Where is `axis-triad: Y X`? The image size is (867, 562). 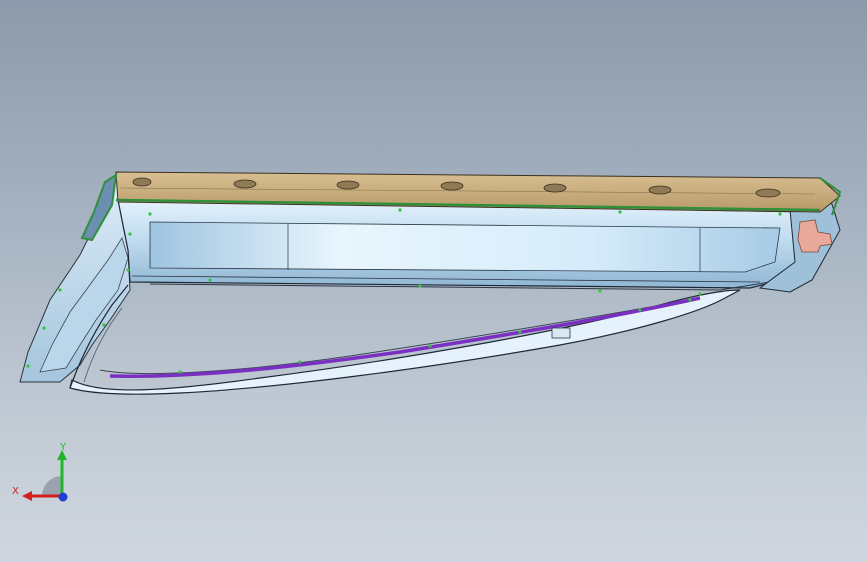
axis-triad: Y X is located at coordinates (45, 475).